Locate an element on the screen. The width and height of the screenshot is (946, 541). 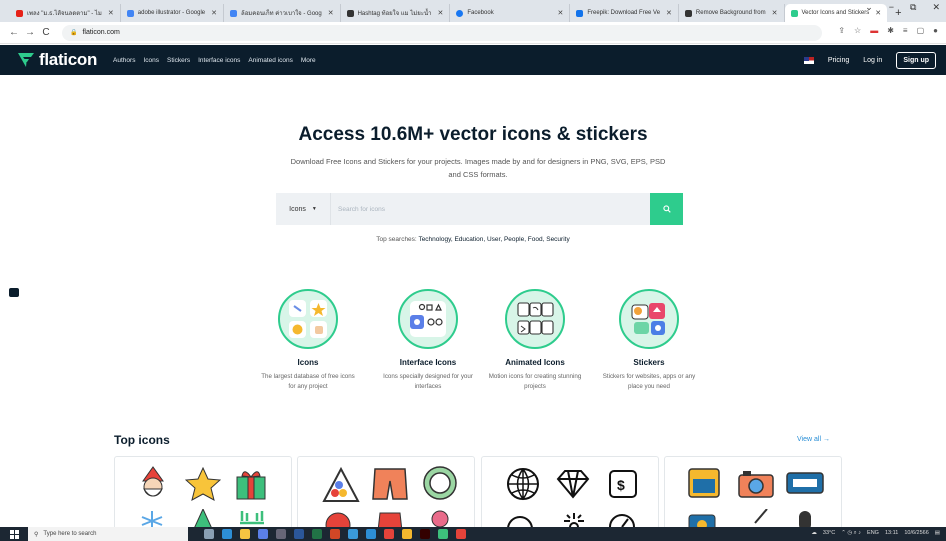
browser-tab: เพลง "ม.ธ.ไส้จนลดตาม" - ไม ✕ is located at coordinates (65, 13).